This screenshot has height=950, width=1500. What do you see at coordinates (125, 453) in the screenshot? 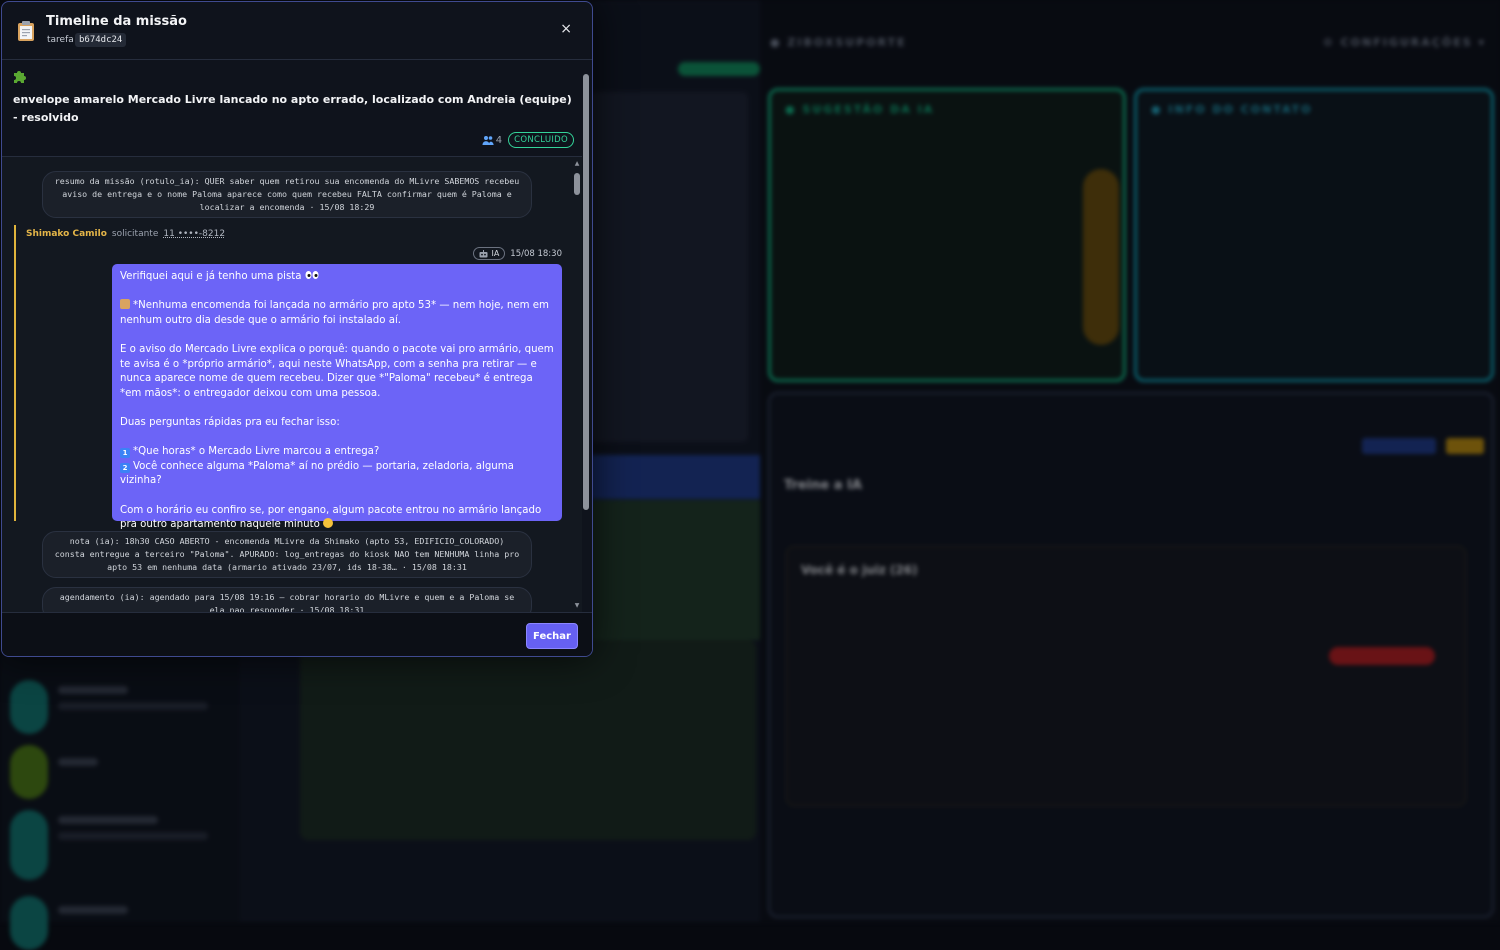
I see `keycap-one-icon: 1` at bounding box center [125, 453].